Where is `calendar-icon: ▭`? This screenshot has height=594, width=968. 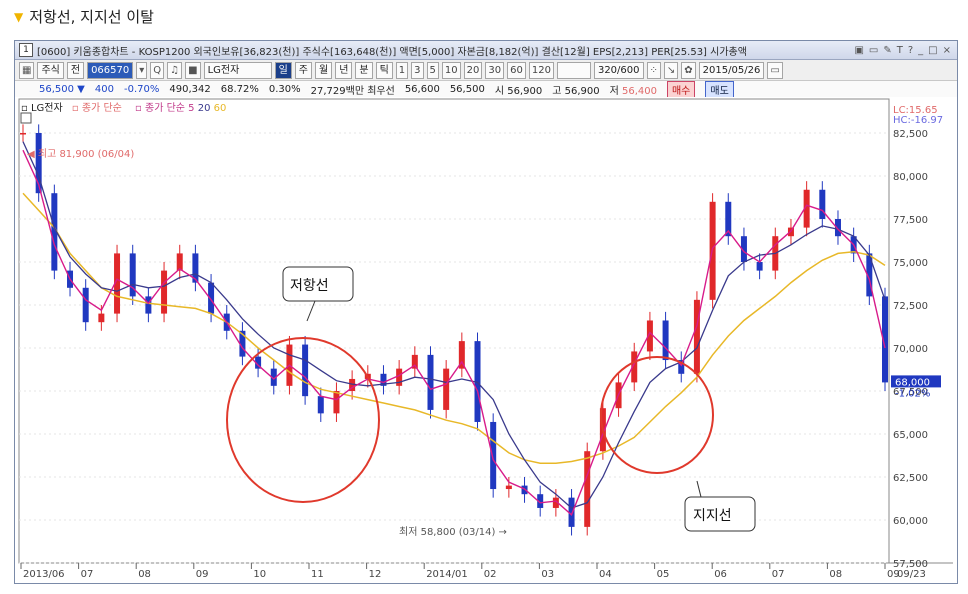
calendar-icon: ▭ is located at coordinates (775, 70).